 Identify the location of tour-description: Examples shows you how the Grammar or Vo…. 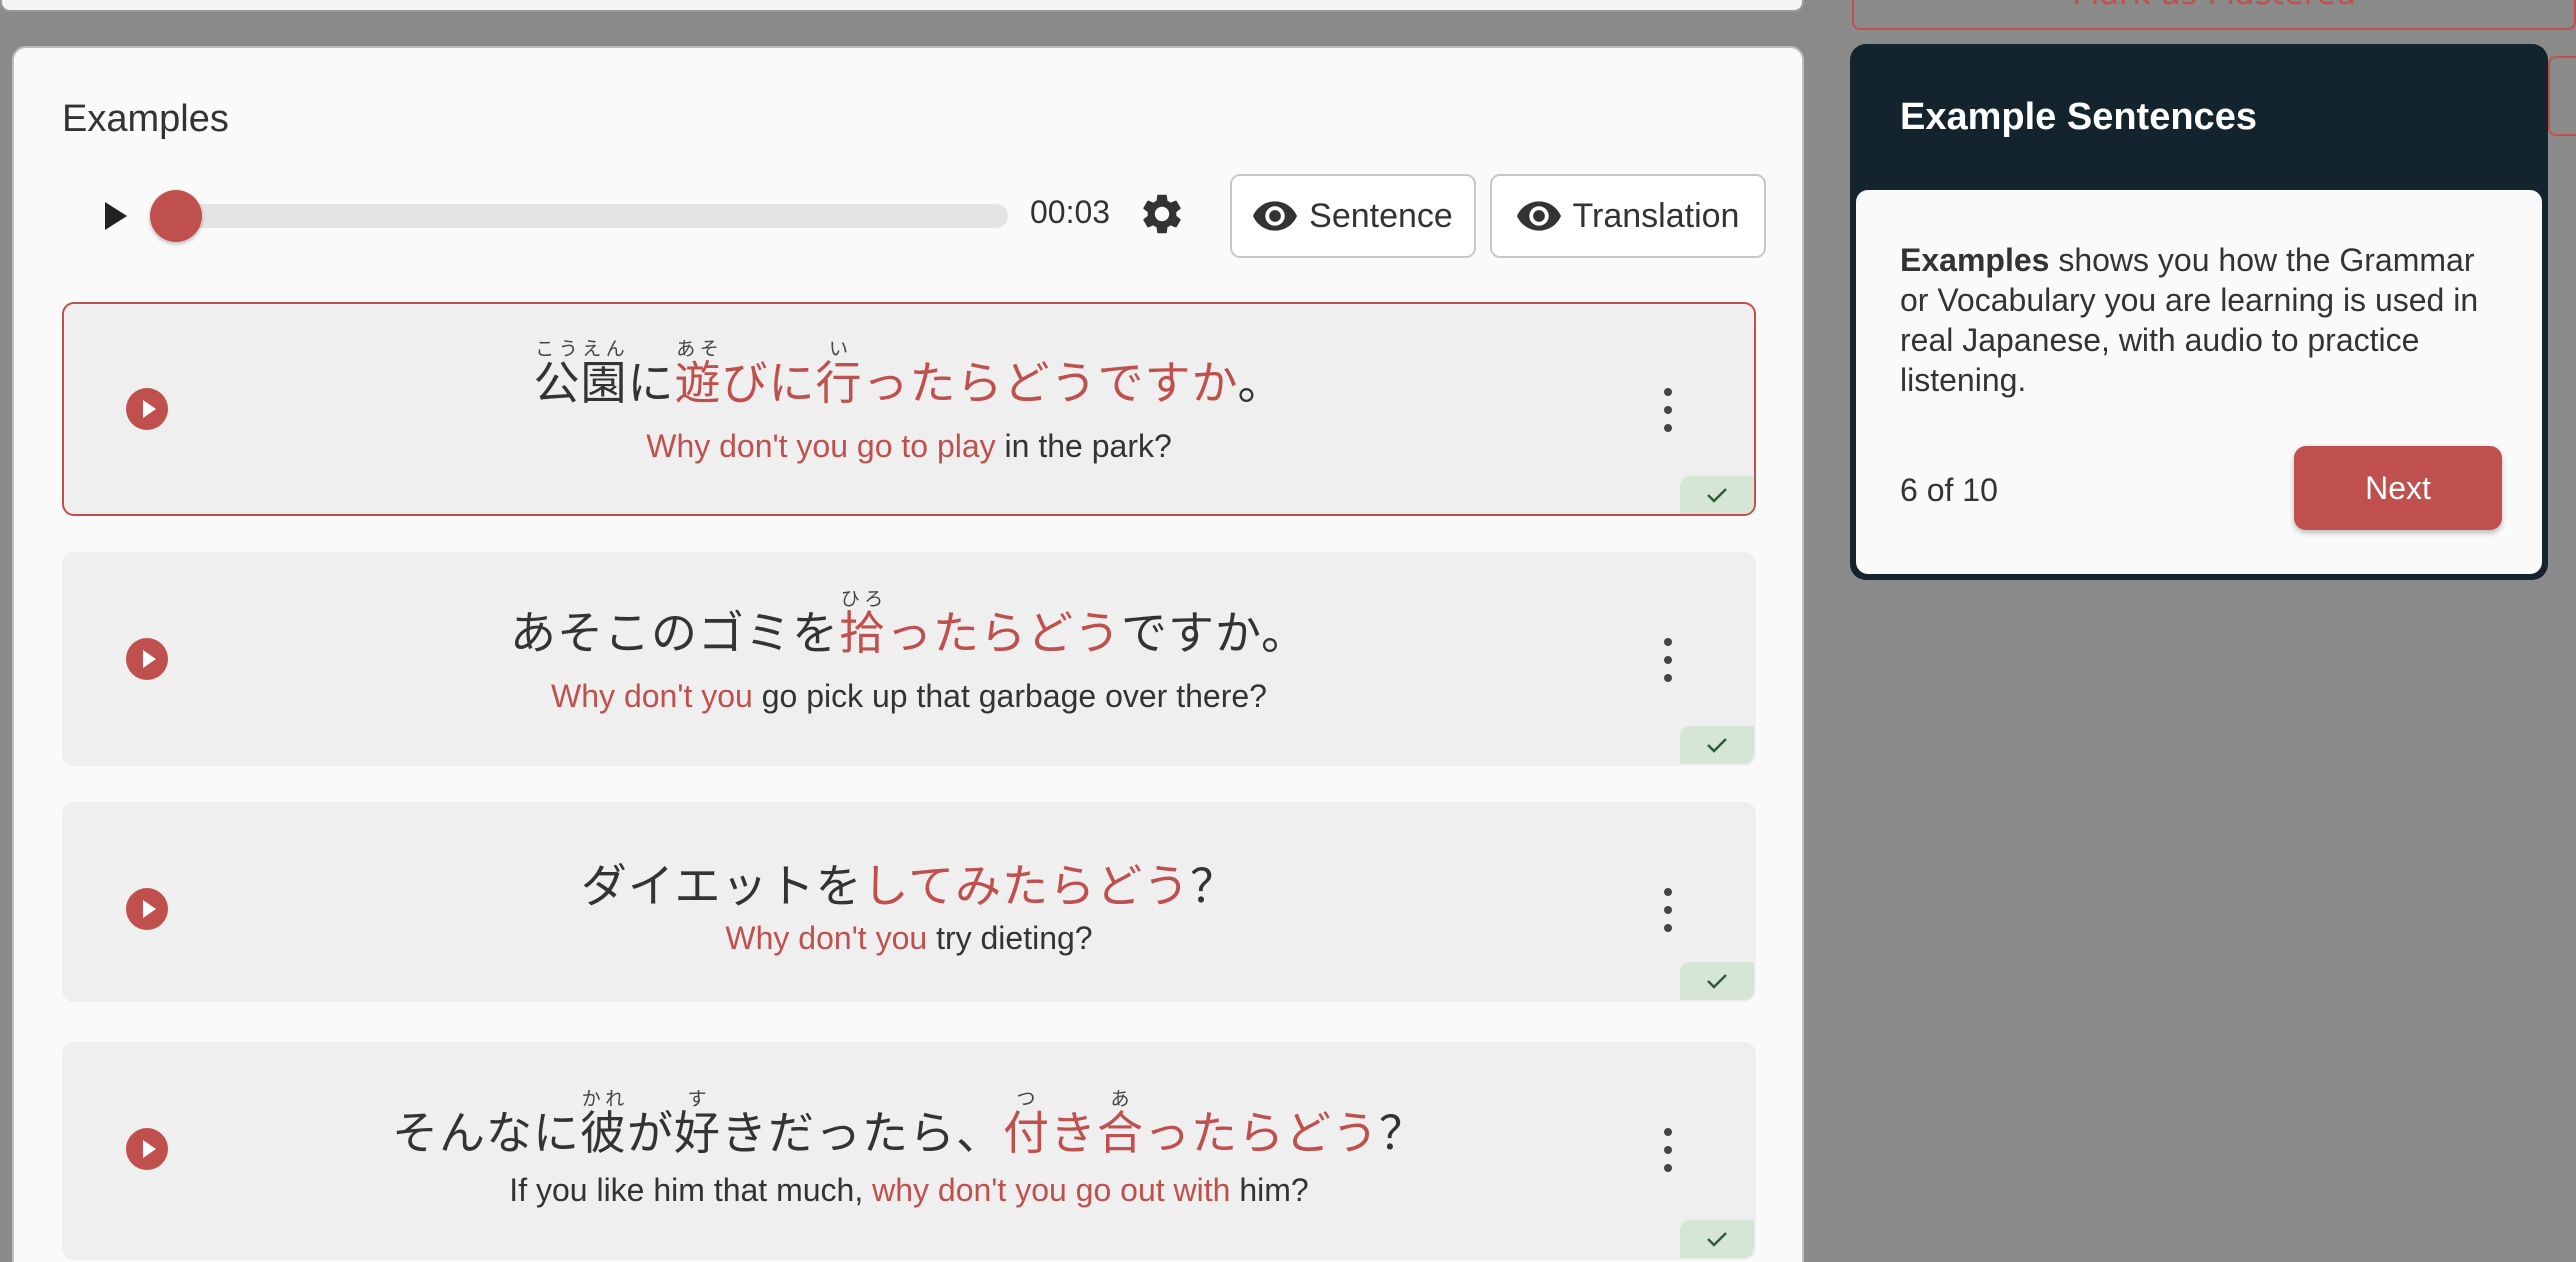
(2200, 320).